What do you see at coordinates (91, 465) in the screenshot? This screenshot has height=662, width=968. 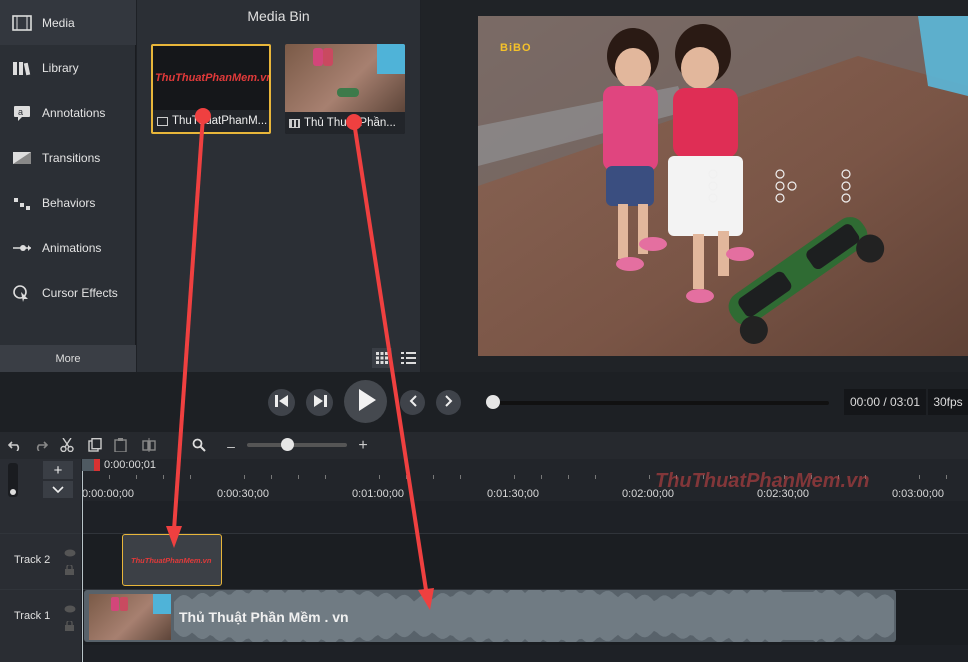 I see `playhead-handle` at bounding box center [91, 465].